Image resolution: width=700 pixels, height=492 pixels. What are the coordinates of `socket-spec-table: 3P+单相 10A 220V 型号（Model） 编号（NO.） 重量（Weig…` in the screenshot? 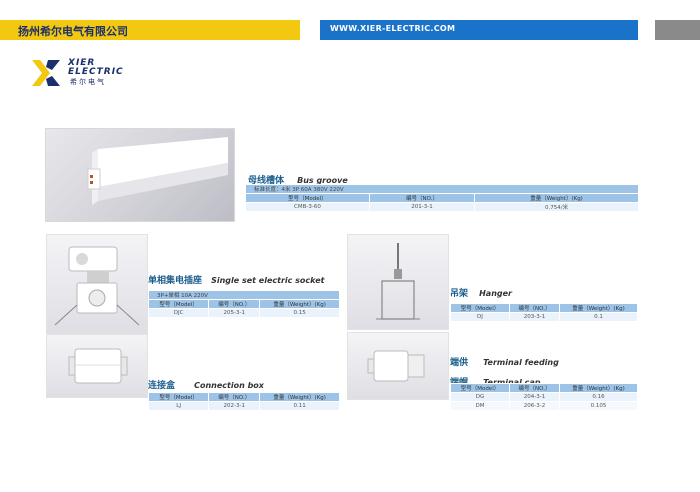 It's located at (243, 304).